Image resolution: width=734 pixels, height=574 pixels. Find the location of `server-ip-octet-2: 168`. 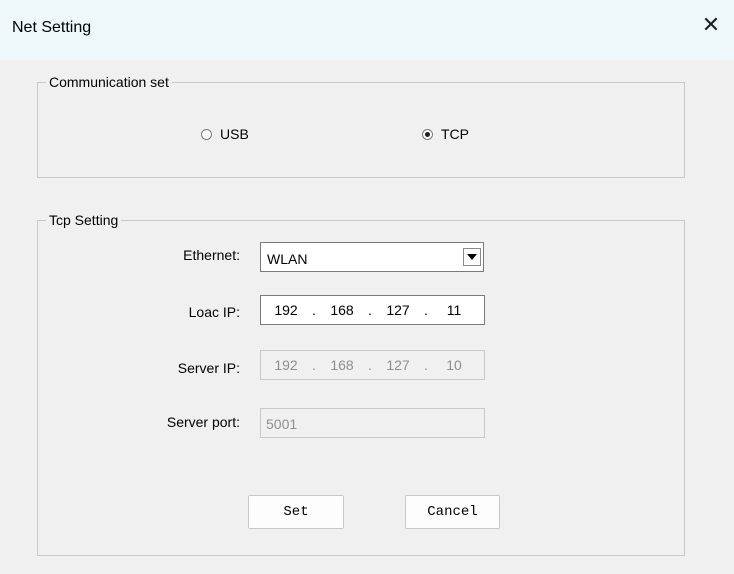

server-ip-octet-2: 168 is located at coordinates (342, 365).